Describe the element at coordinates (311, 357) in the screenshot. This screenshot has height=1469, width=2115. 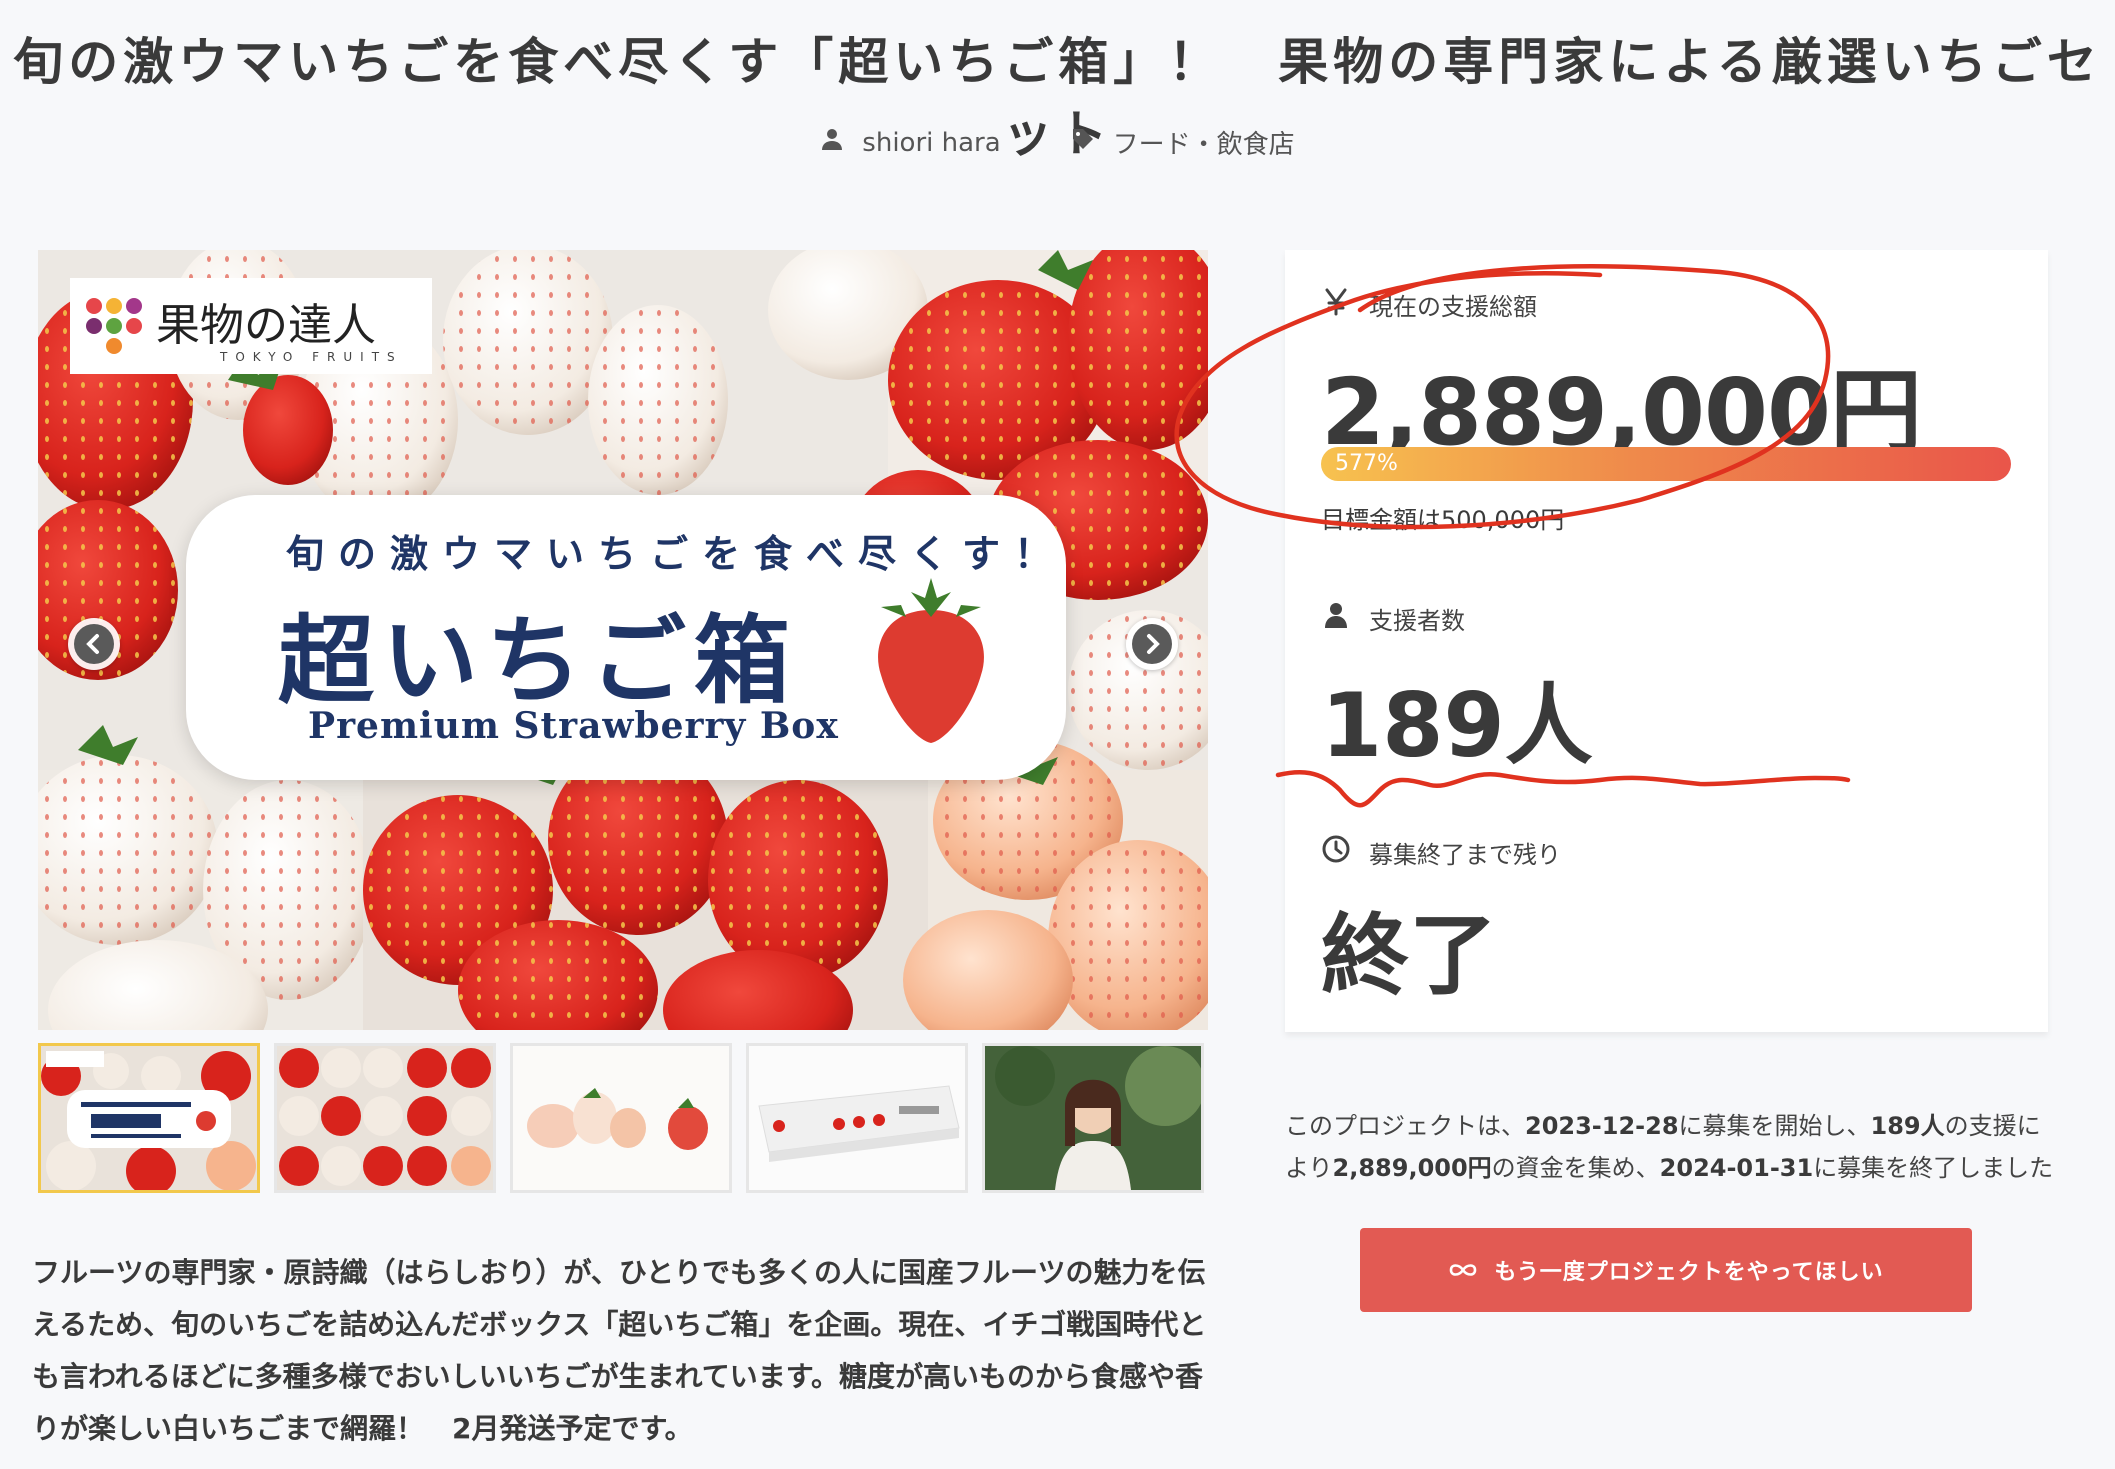
I see `logo-subtext: TOKYO FRUITS` at that location.